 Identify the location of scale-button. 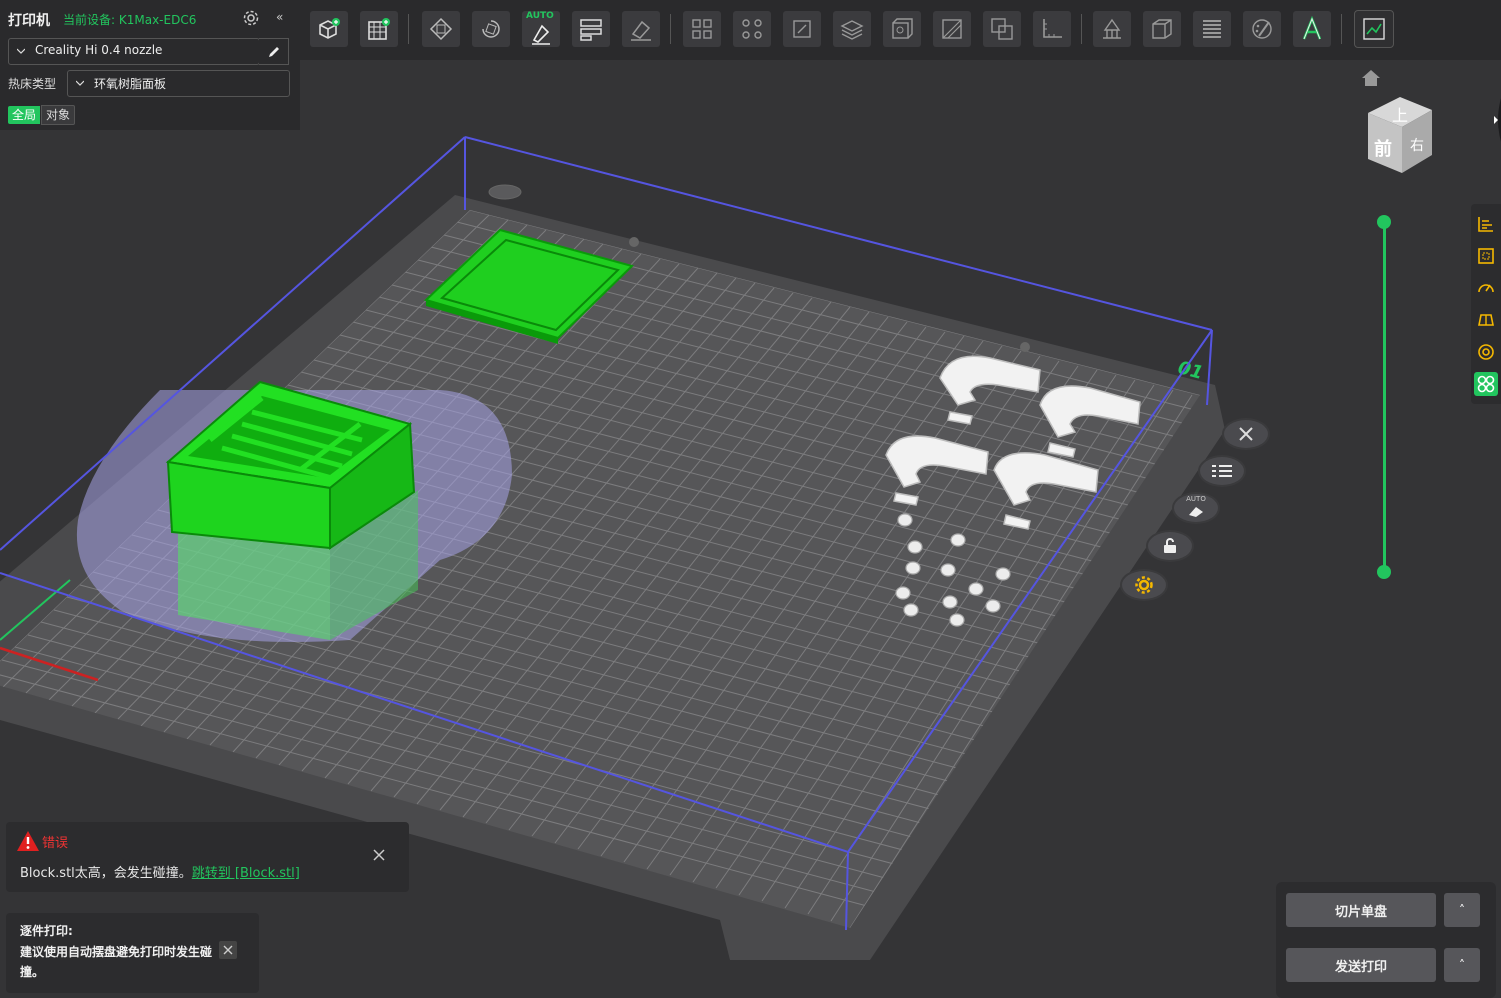
(752, 29).